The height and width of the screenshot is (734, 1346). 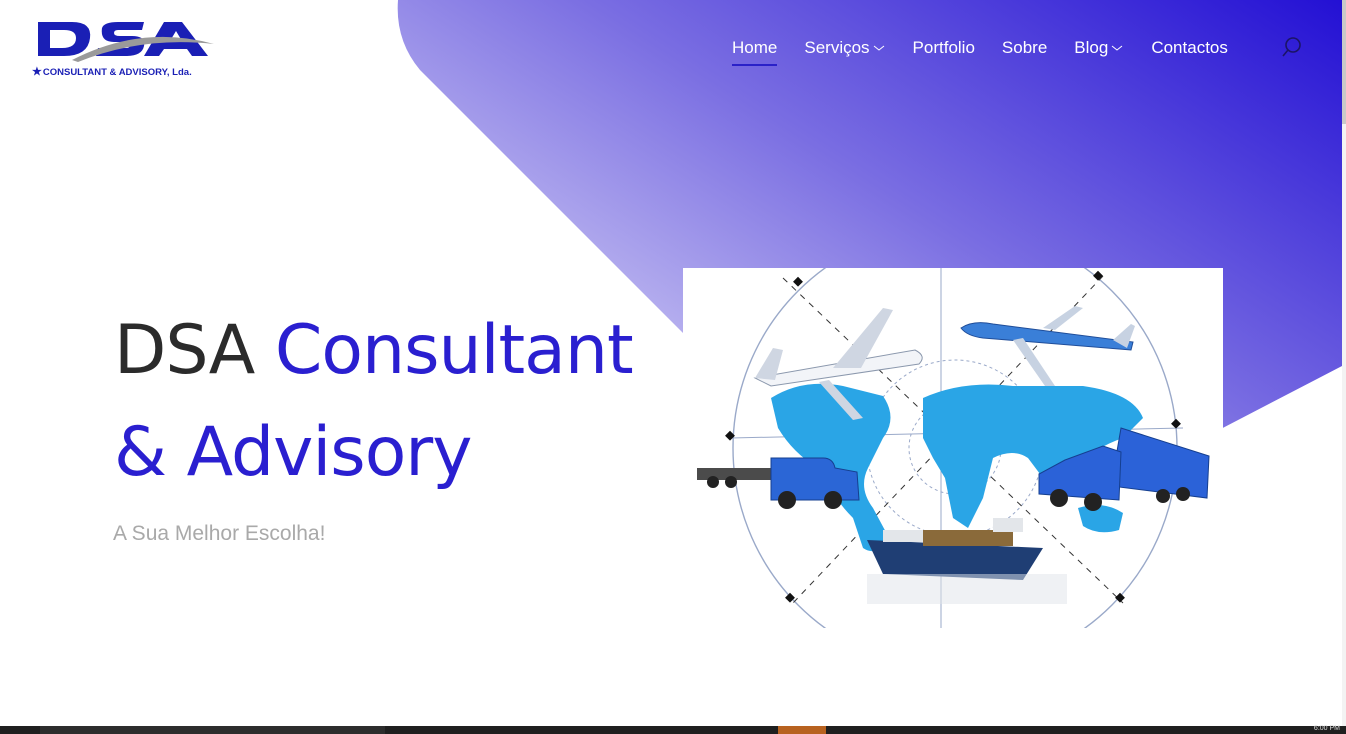 What do you see at coordinates (802, 730) in the screenshot?
I see `taskbar-active-app-button` at bounding box center [802, 730].